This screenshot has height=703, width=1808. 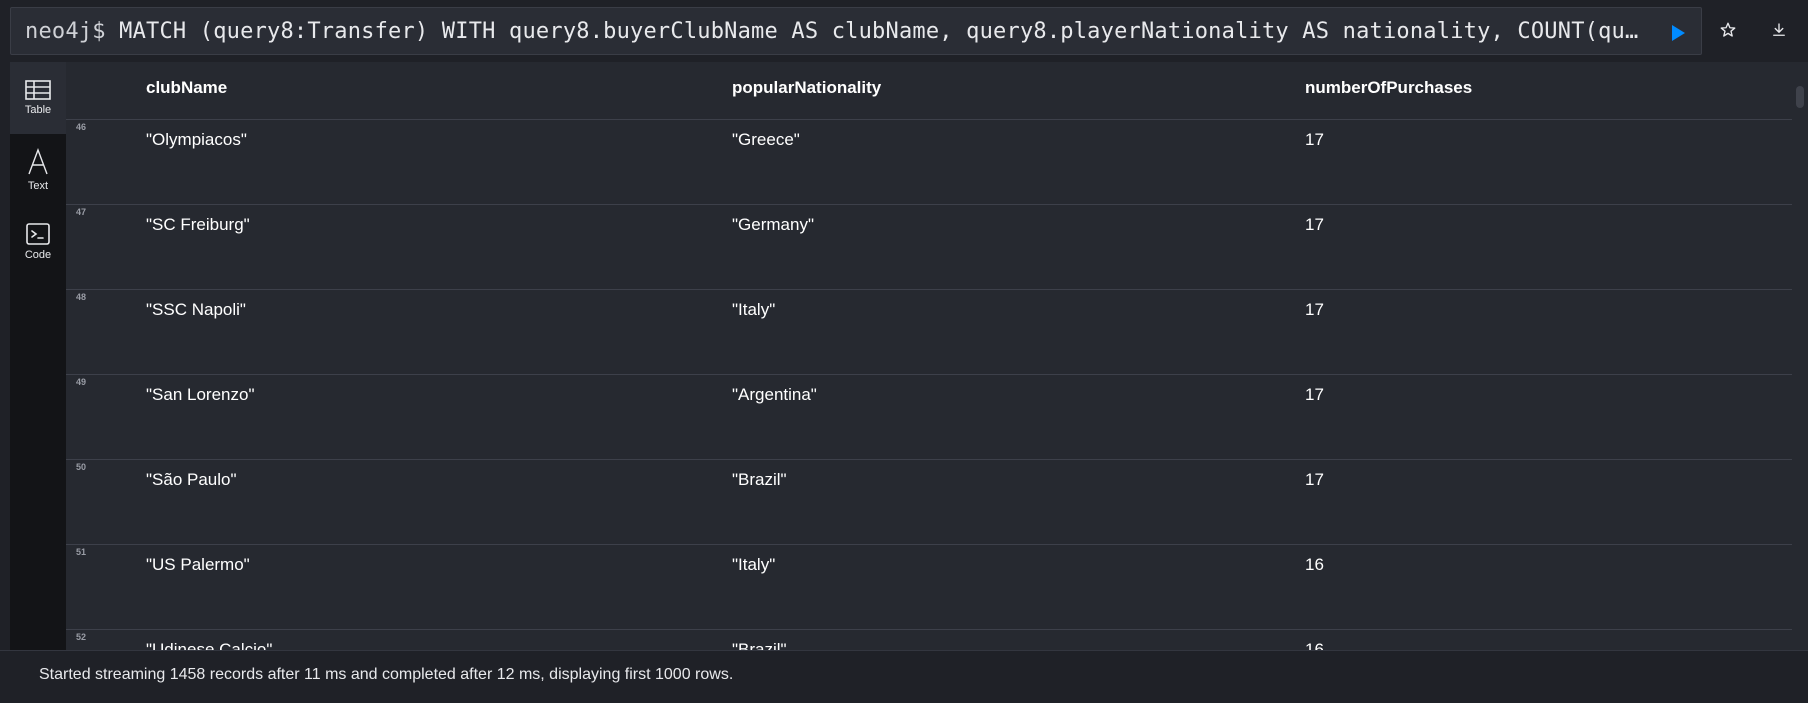 I want to click on table-row: 48 "SSC Napoli" "Italy" 17, so click(x=929, y=332).